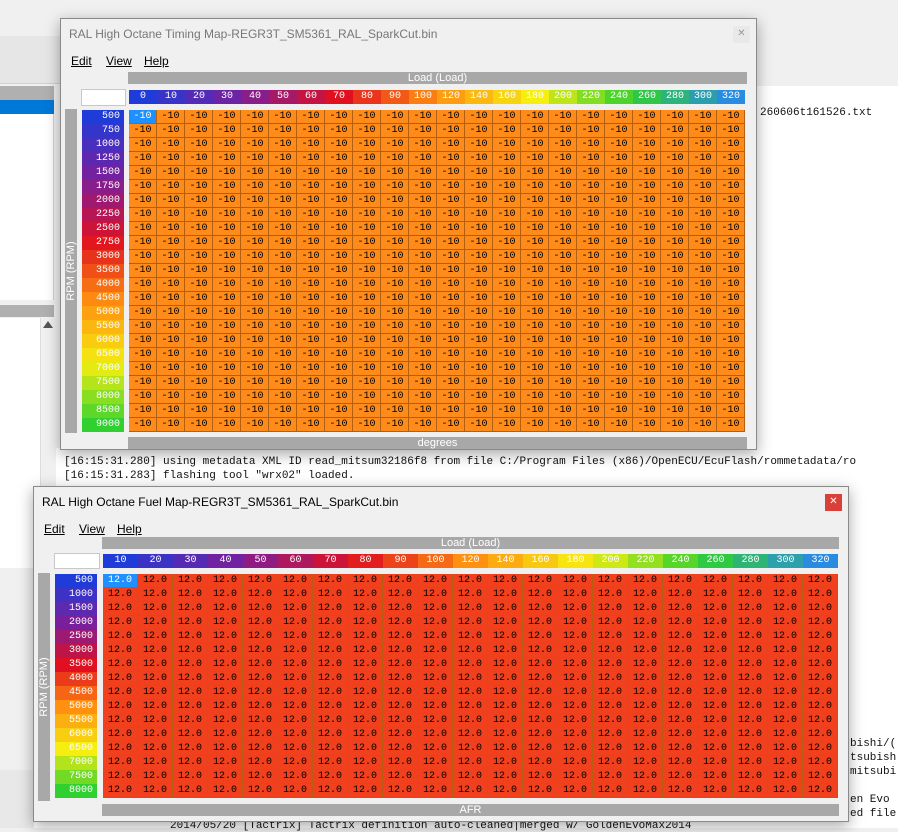 This screenshot has height=832, width=898. I want to click on fuel-row-header: 1500, so click(76, 609).